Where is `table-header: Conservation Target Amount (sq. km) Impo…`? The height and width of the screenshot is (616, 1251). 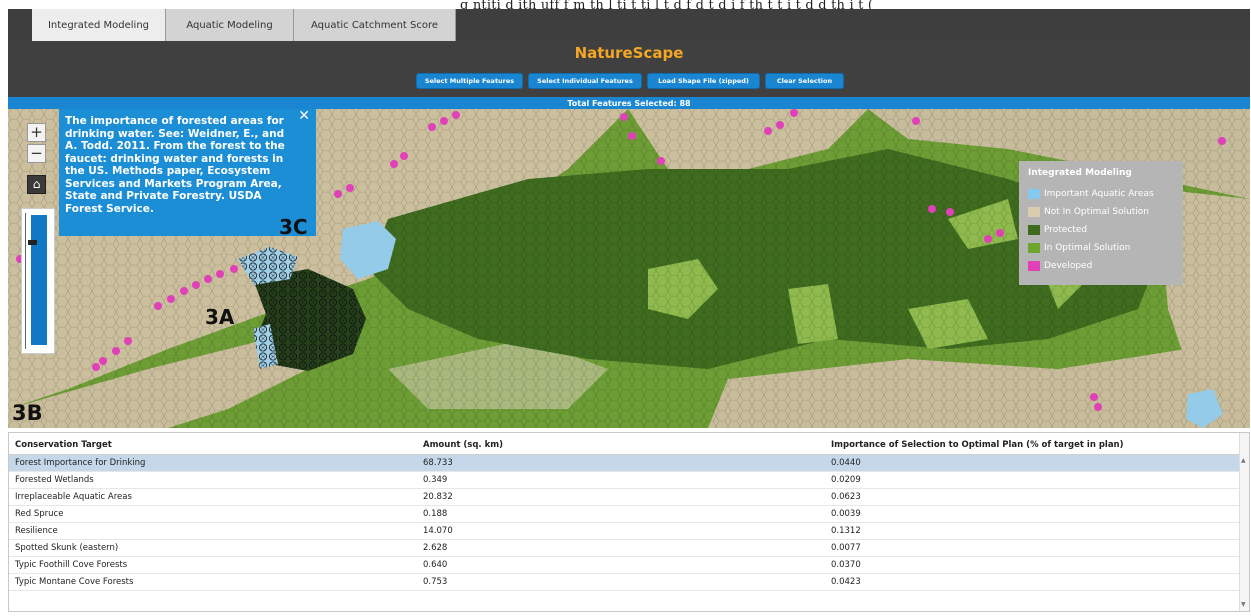 table-header: Conservation Target Amount (sq. km) Impo… is located at coordinates (624, 444).